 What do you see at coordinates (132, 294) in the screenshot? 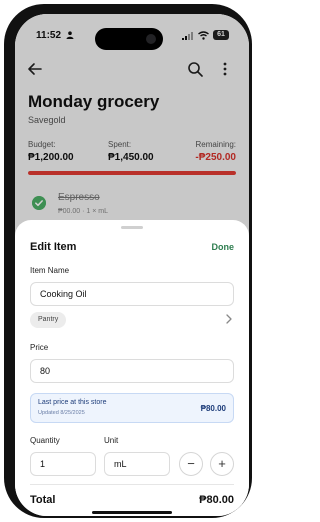
I see `item-name-input: Cooking Oil` at bounding box center [132, 294].